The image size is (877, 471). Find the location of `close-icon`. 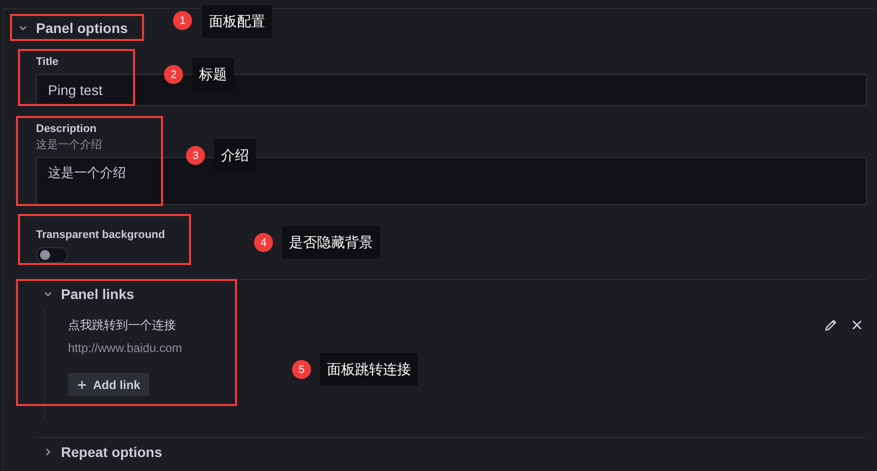

close-icon is located at coordinates (857, 325).